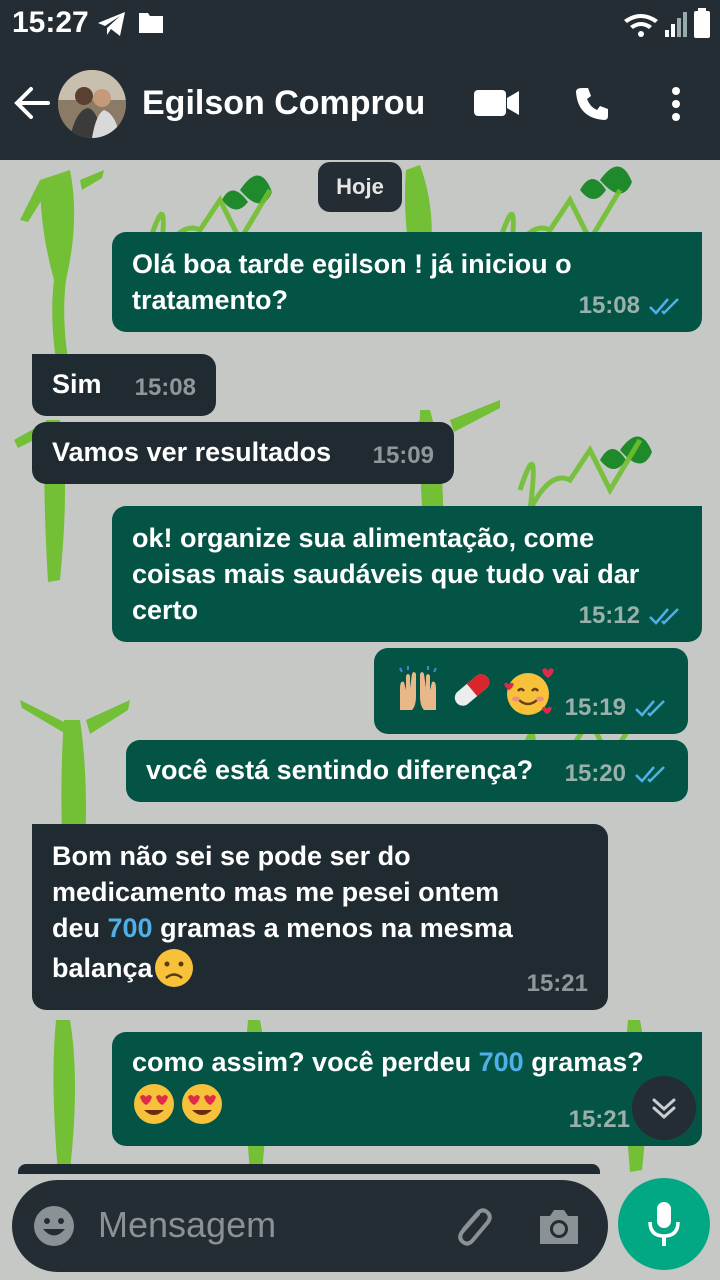 The height and width of the screenshot is (1280, 720). Describe the element at coordinates (283, 103) in the screenshot. I see `contact-name: Egilson Comprou` at that location.